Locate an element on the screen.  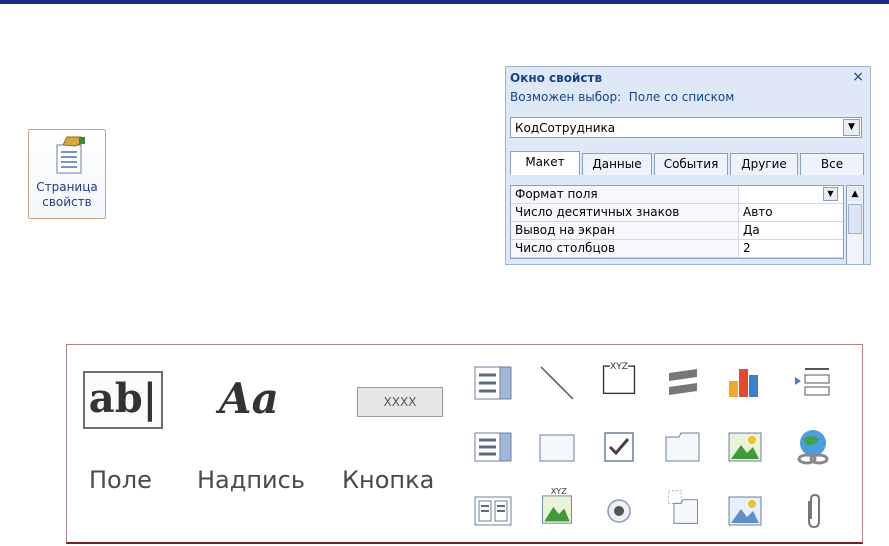
line-icon is located at coordinates (557, 383).